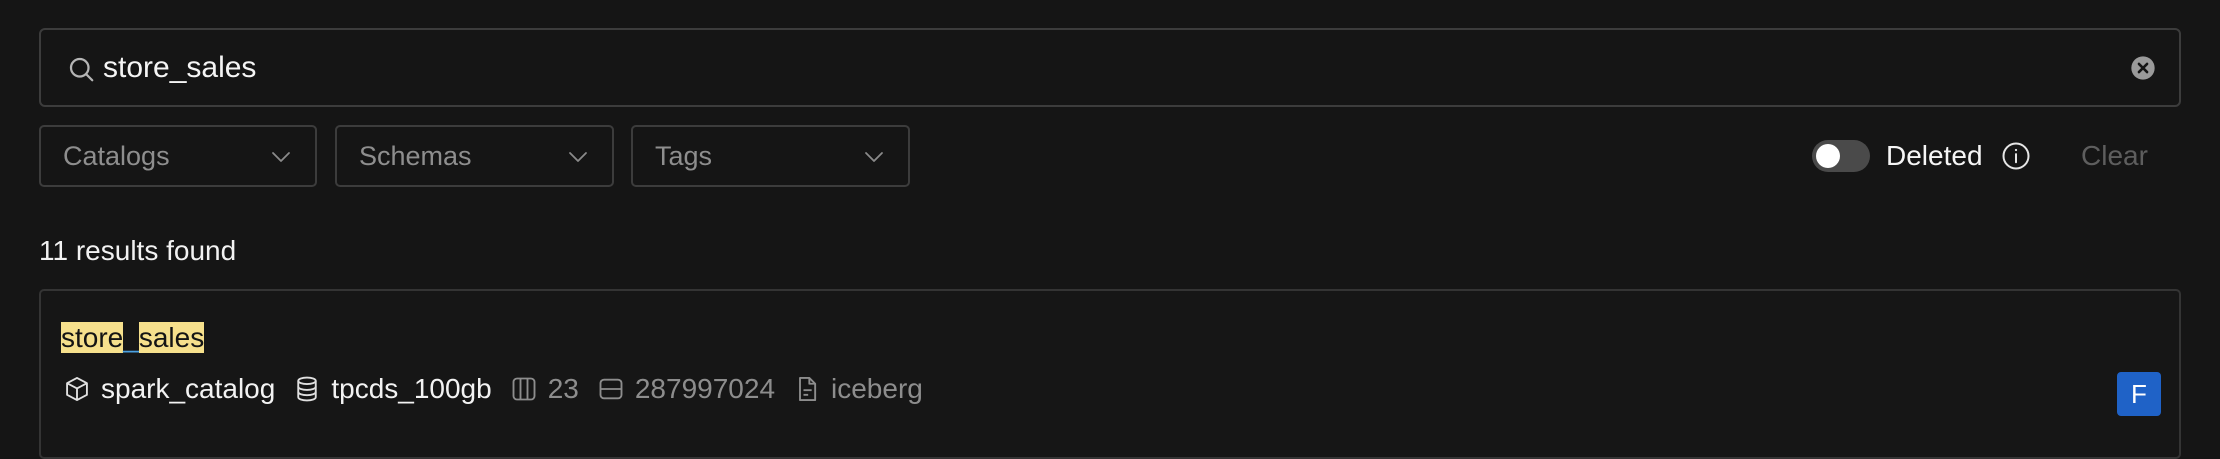 The width and height of the screenshot is (2220, 459). What do you see at coordinates (1103, 67) in the screenshot?
I see `search-input` at bounding box center [1103, 67].